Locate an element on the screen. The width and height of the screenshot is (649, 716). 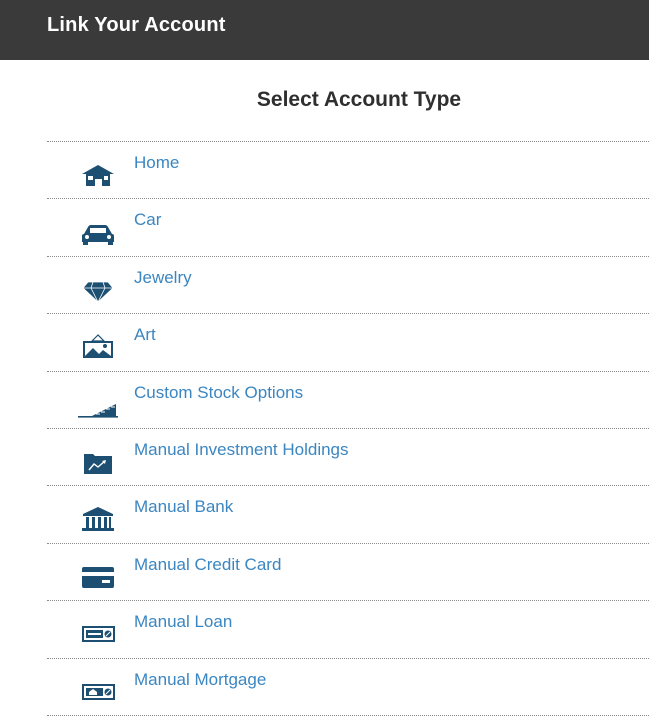
credit-card-icon is located at coordinates (98, 577).